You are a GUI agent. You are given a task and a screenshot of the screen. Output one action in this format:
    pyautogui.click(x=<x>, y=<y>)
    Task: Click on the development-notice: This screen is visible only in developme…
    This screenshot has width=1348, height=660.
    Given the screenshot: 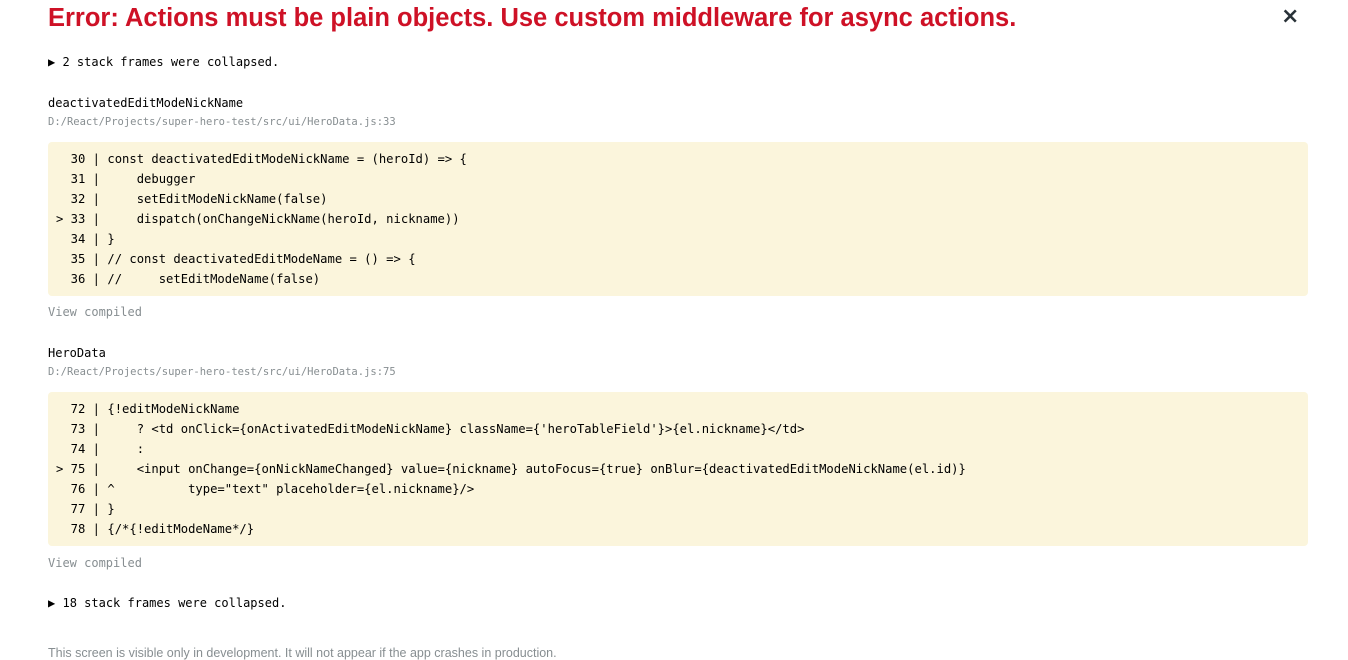 What is the action you would take?
    pyautogui.click(x=302, y=653)
    